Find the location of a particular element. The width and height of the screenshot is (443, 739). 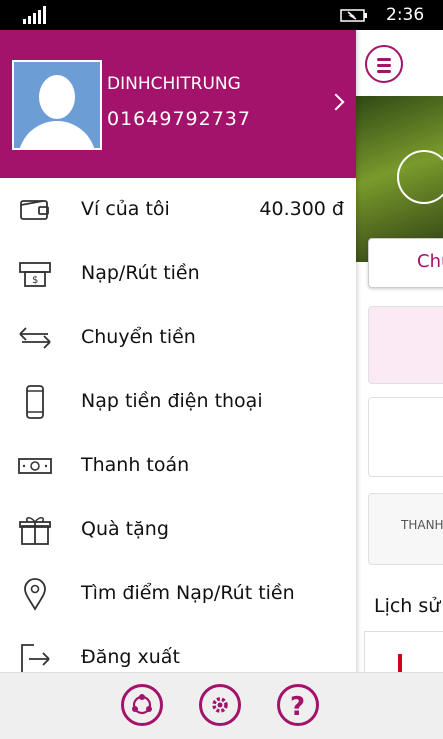

menu-item-label: Chuyển tiền is located at coordinates (138, 337).